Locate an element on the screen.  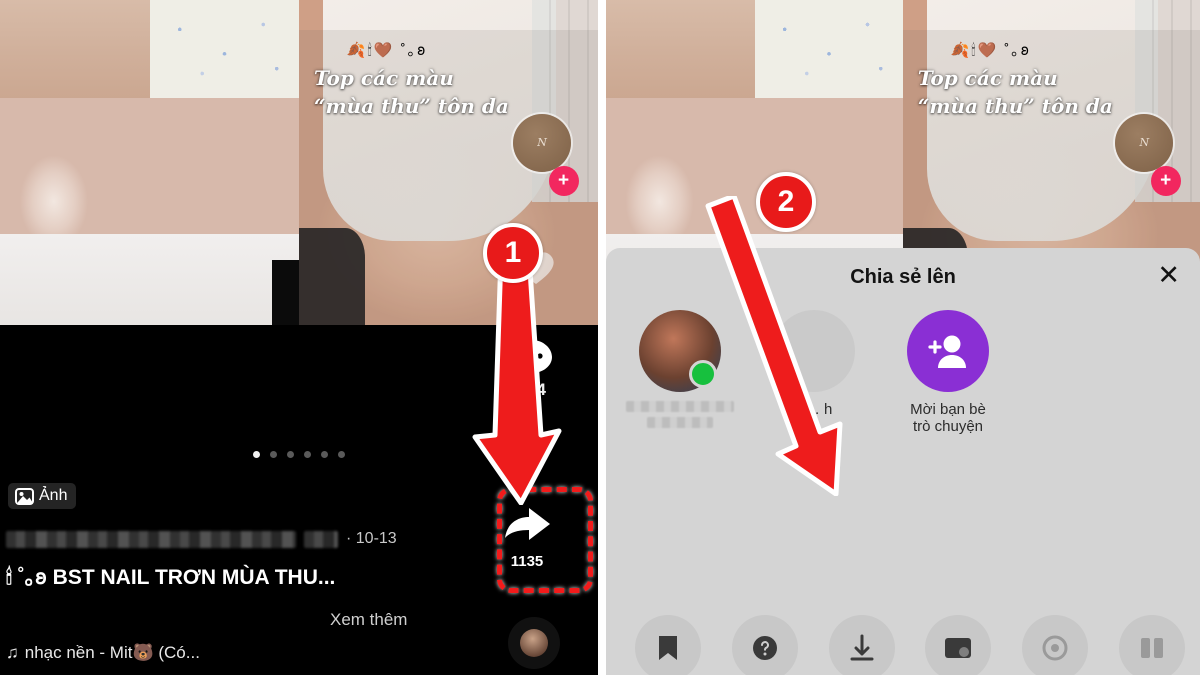
image-icon is located at coordinates (24, 496).